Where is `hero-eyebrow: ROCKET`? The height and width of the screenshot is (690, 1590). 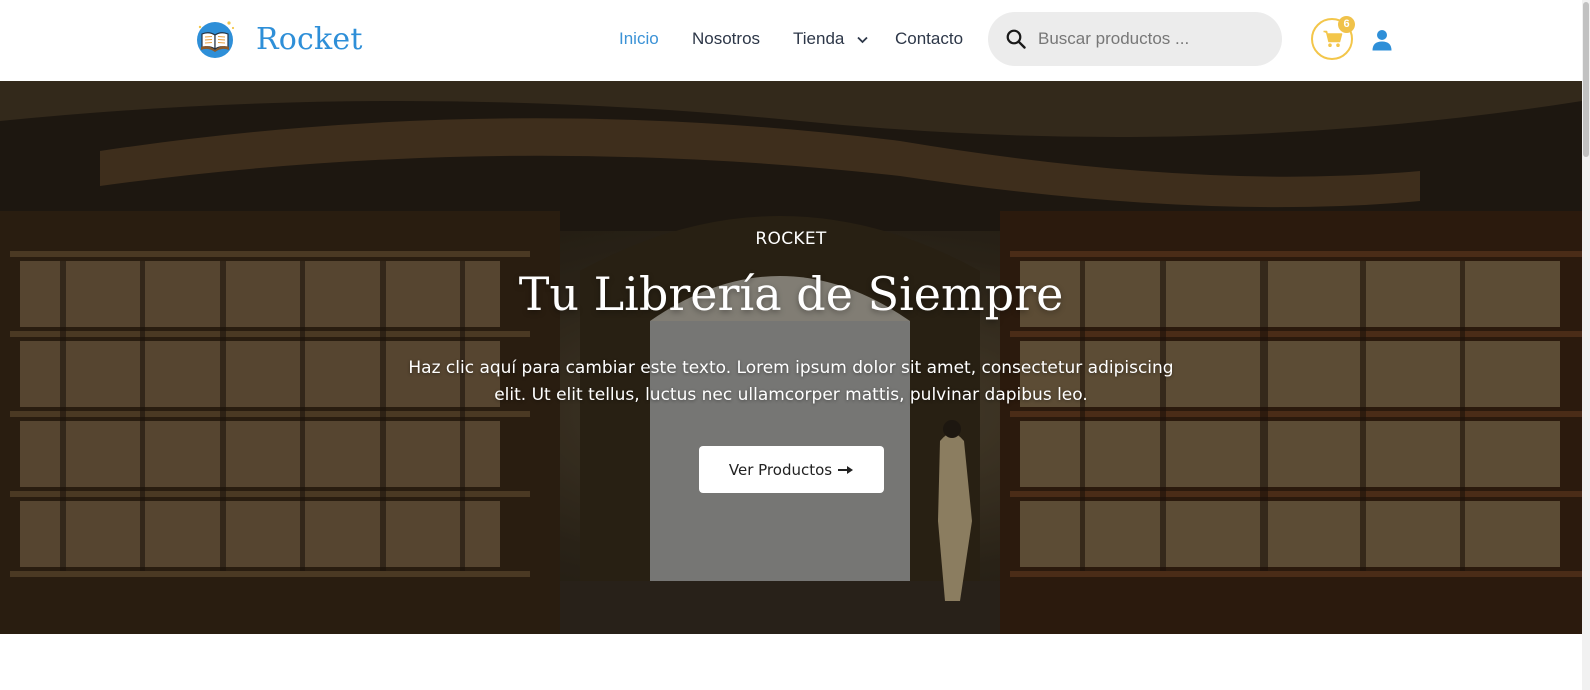 hero-eyebrow: ROCKET is located at coordinates (791, 239).